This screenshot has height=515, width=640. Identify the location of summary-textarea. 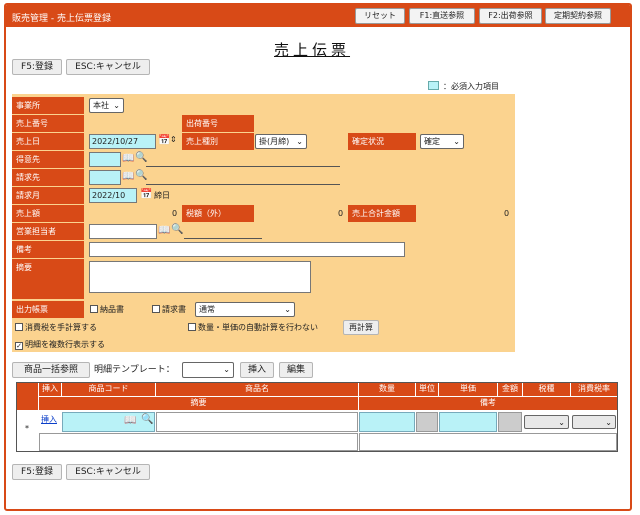
(200, 277).